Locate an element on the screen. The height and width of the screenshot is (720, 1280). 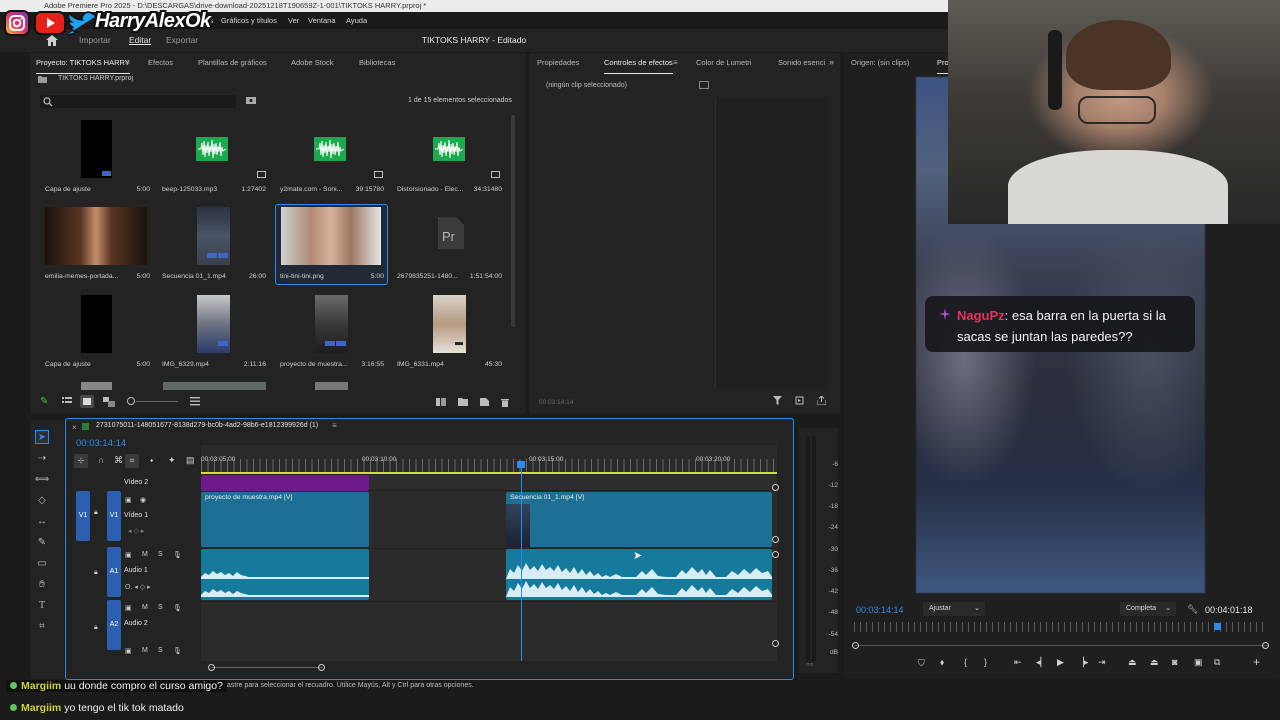
marker-icon: ⬧ is located at coordinates (942, 662).